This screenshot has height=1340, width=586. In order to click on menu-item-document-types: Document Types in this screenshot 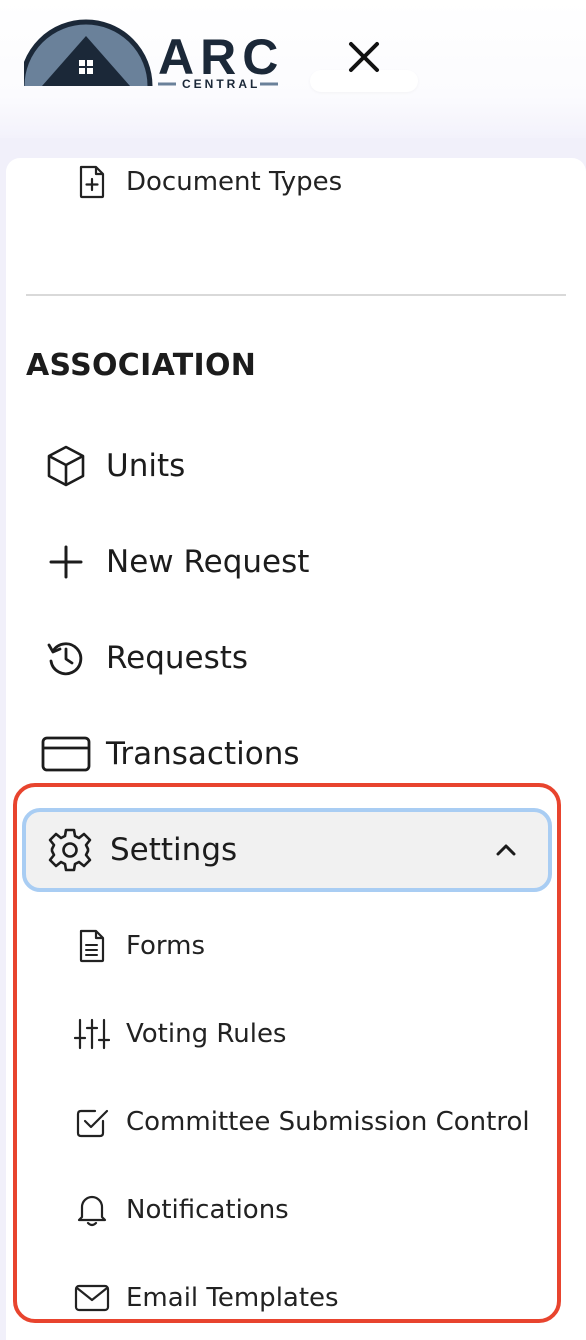, I will do `click(207, 182)`.